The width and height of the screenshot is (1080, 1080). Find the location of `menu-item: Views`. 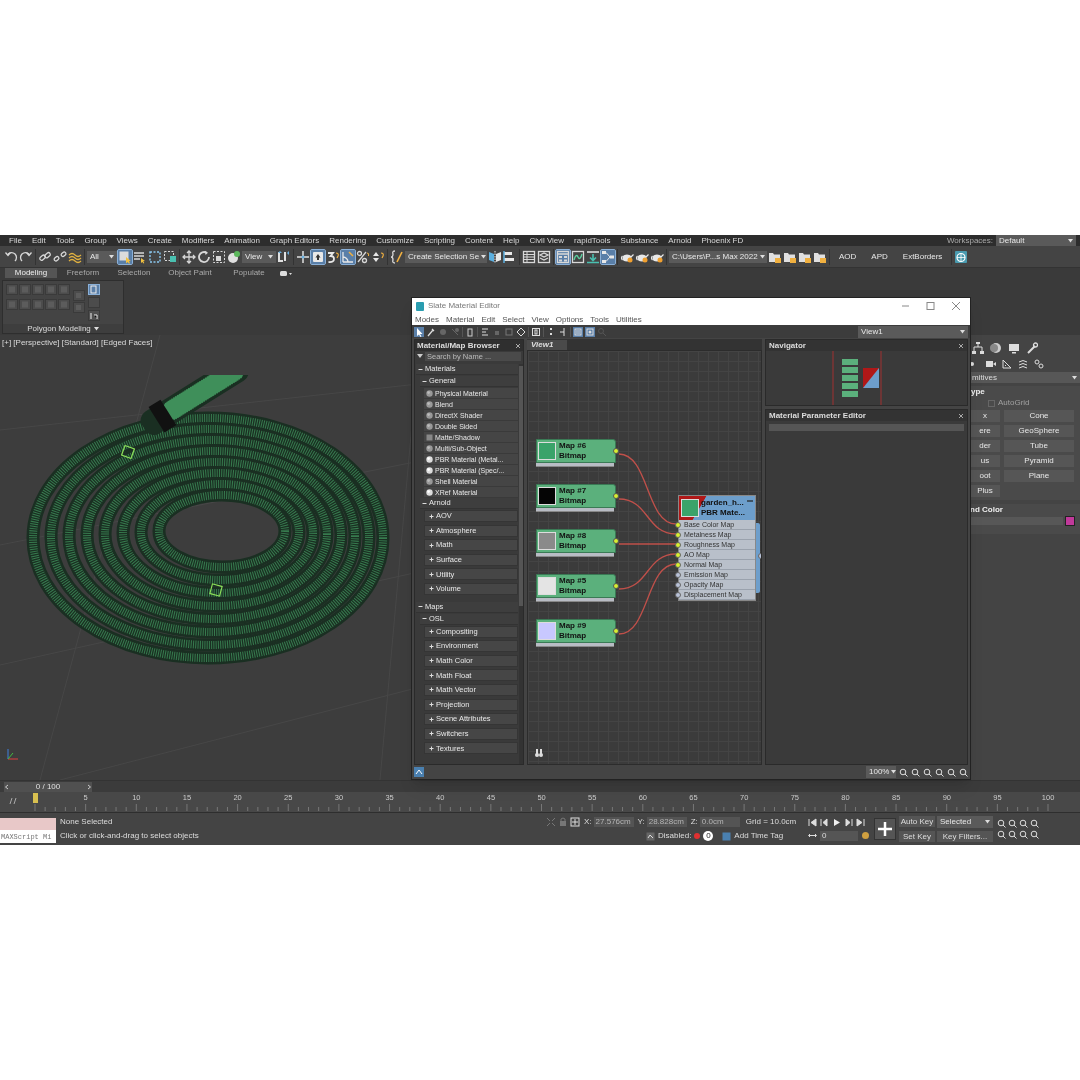

menu-item: Views is located at coordinates (127, 240).